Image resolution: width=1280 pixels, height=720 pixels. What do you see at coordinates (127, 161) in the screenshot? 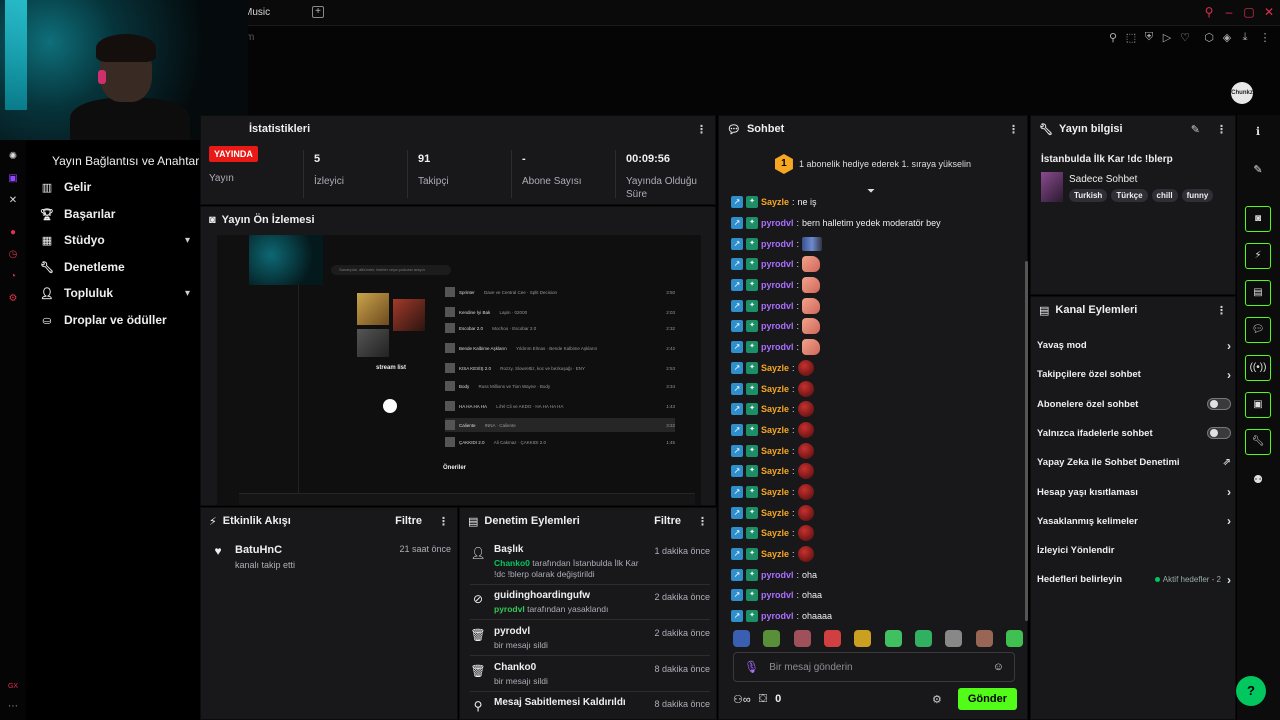
I see `sidebar-title: Yayın Bağlantısı ve Anahtarı` at bounding box center [127, 161].